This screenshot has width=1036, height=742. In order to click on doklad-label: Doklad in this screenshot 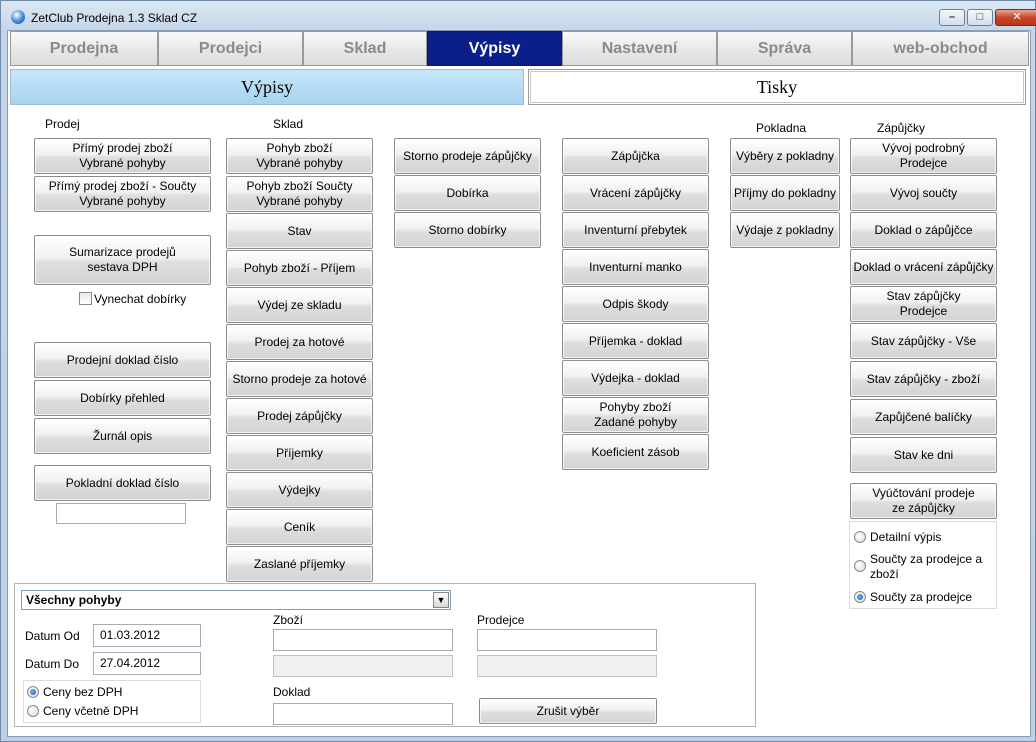, I will do `click(292, 692)`.